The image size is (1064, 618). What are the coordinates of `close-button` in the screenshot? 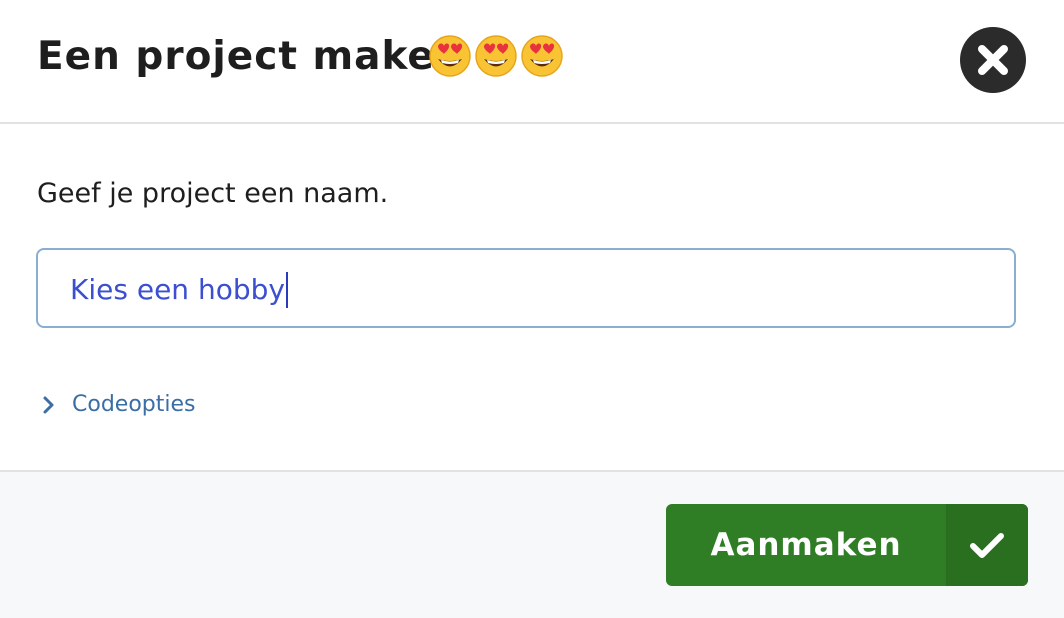 It's located at (993, 60).